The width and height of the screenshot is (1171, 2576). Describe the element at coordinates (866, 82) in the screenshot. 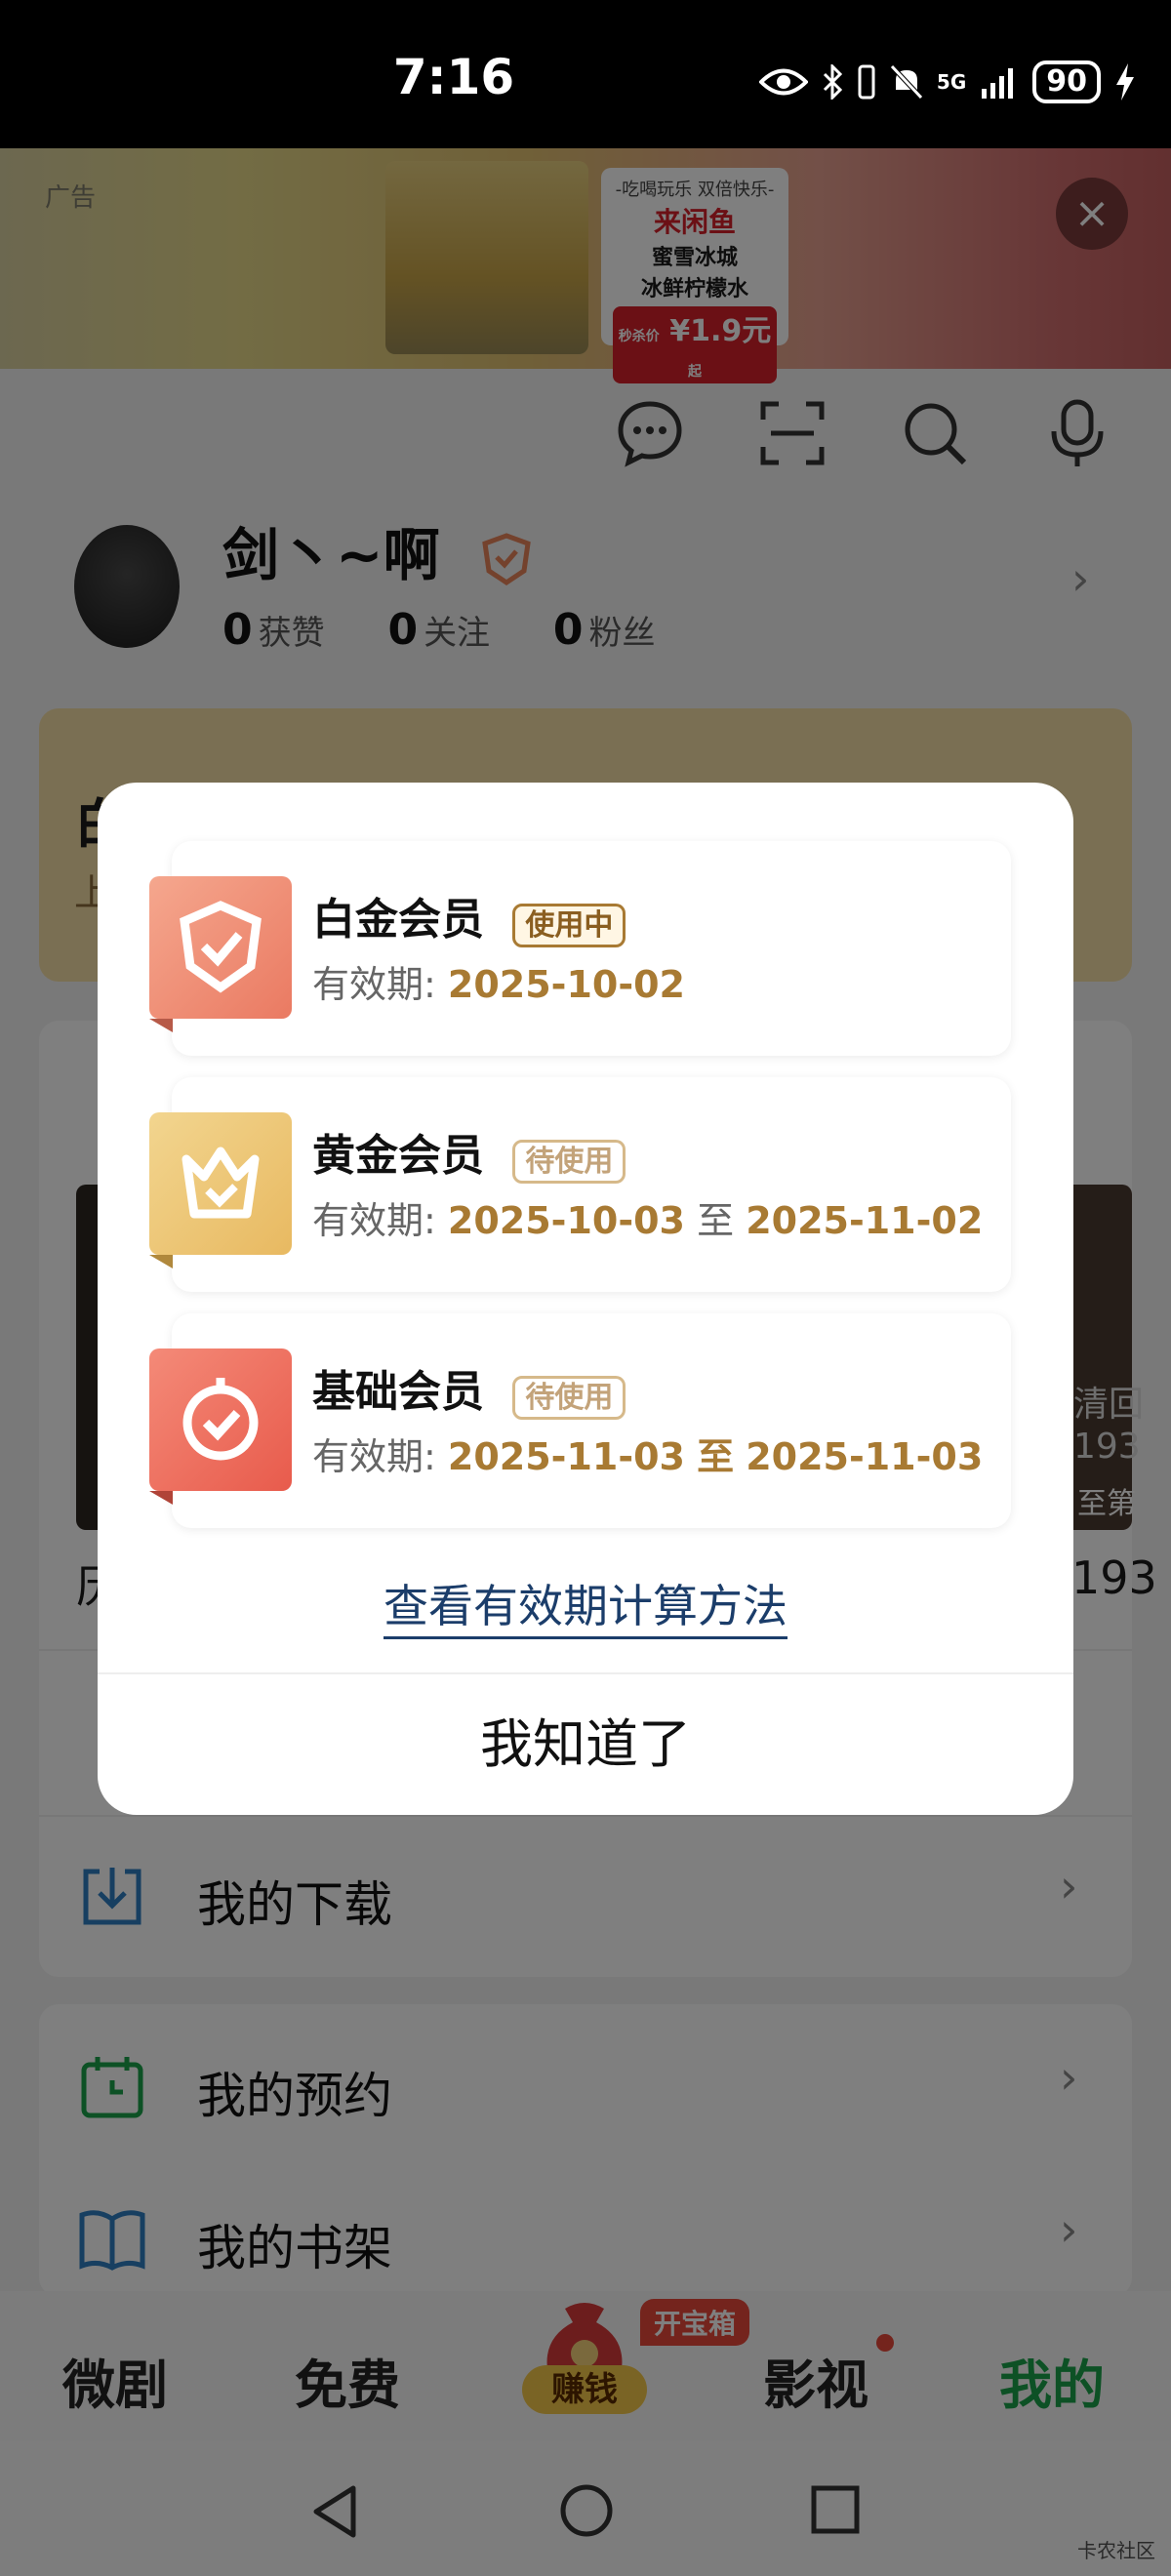

I see `vibrate-icon` at that location.